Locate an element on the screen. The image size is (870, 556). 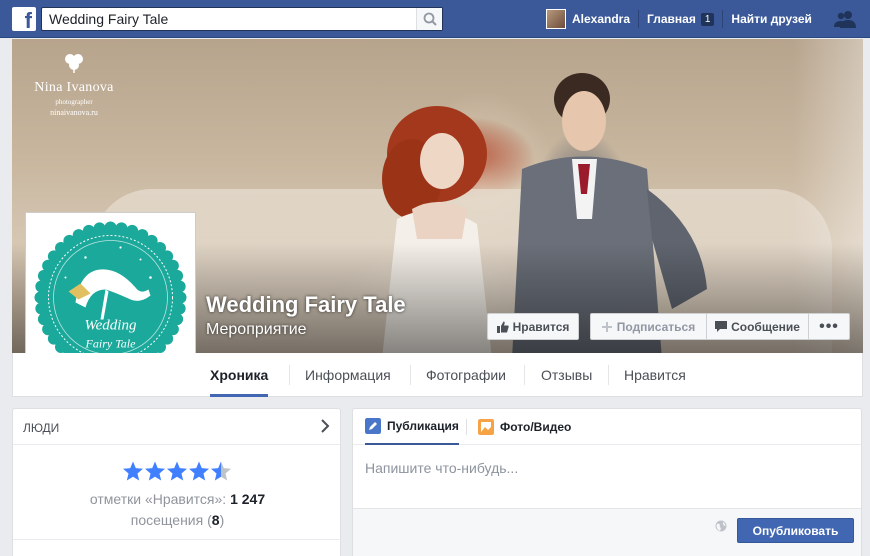
thumbs-up-icon is located at coordinates (502, 327).